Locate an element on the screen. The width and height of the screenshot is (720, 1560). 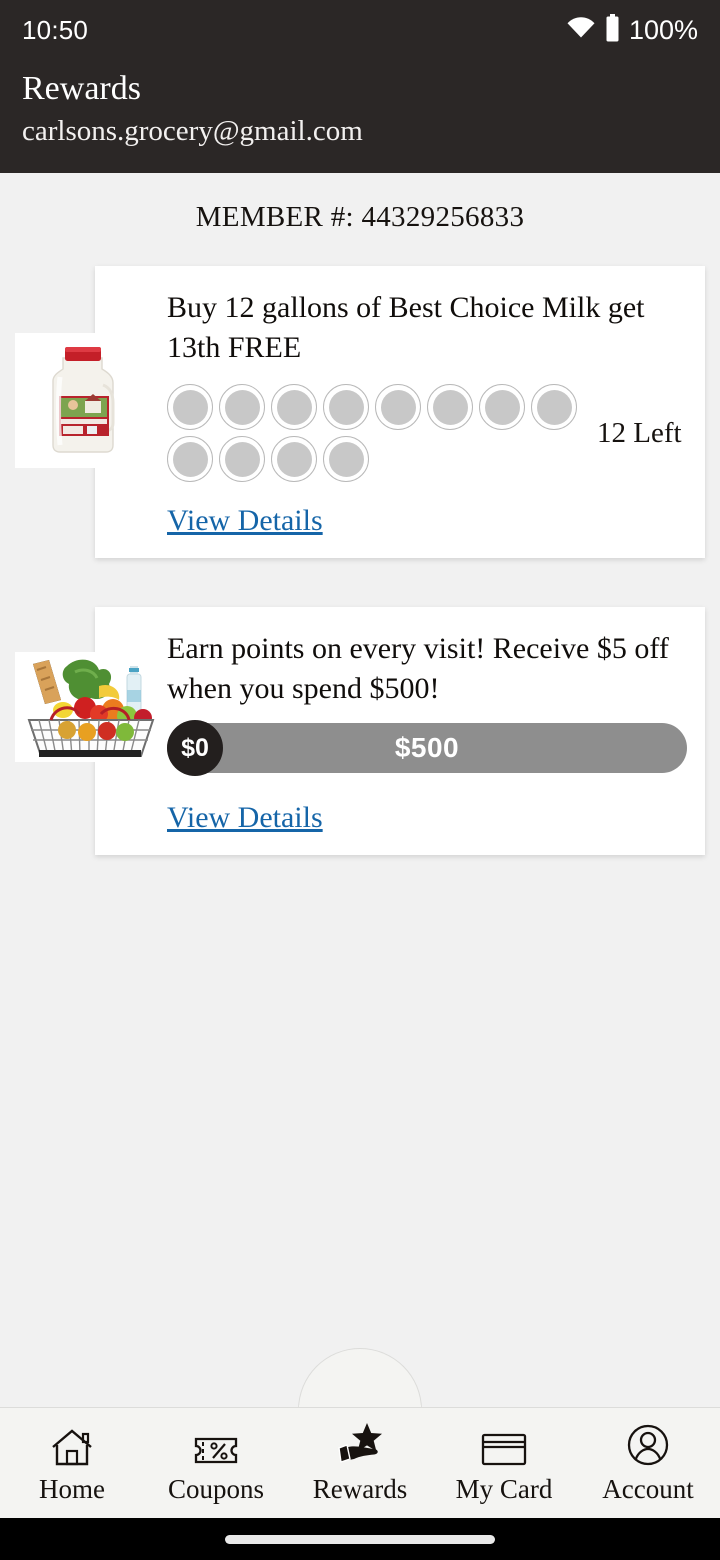
nav-item-my-card: My Card is located at coordinates (504, 1463).